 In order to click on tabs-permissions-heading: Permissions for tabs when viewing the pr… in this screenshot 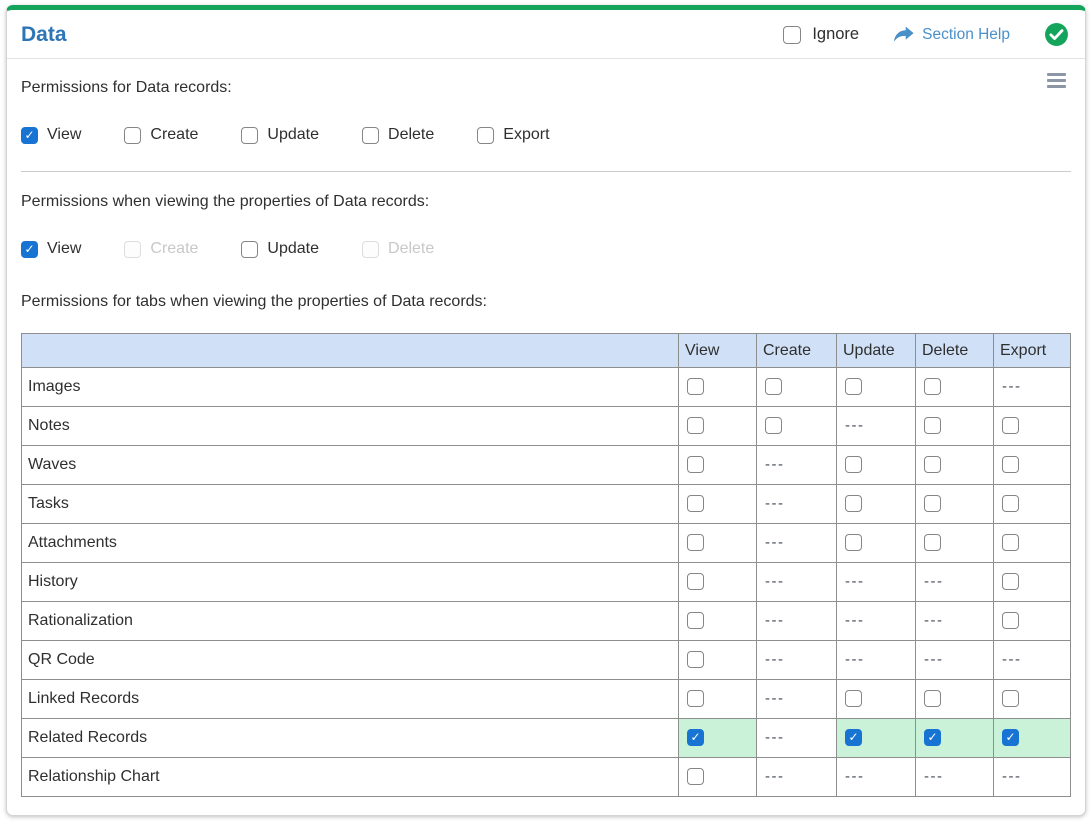, I will do `click(254, 301)`.